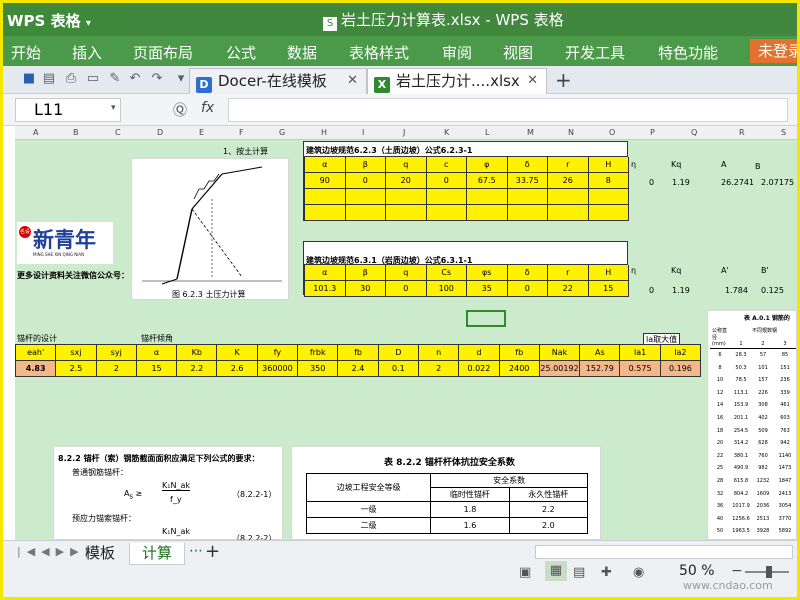  I want to click on login-button: 未登录, so click(773, 51).